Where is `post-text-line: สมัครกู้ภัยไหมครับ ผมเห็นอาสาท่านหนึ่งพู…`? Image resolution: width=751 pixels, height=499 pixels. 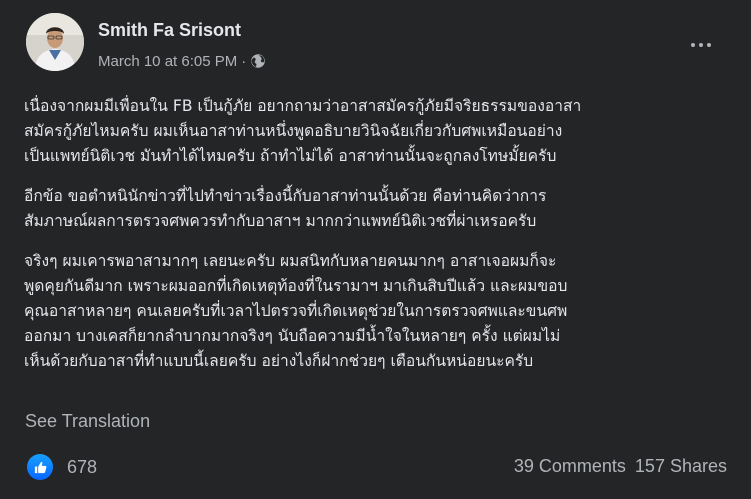 post-text-line: สมัครกู้ภัยไหมครับ ผมเห็นอาสาท่านหนึ่งพู… is located at coordinates (293, 131).